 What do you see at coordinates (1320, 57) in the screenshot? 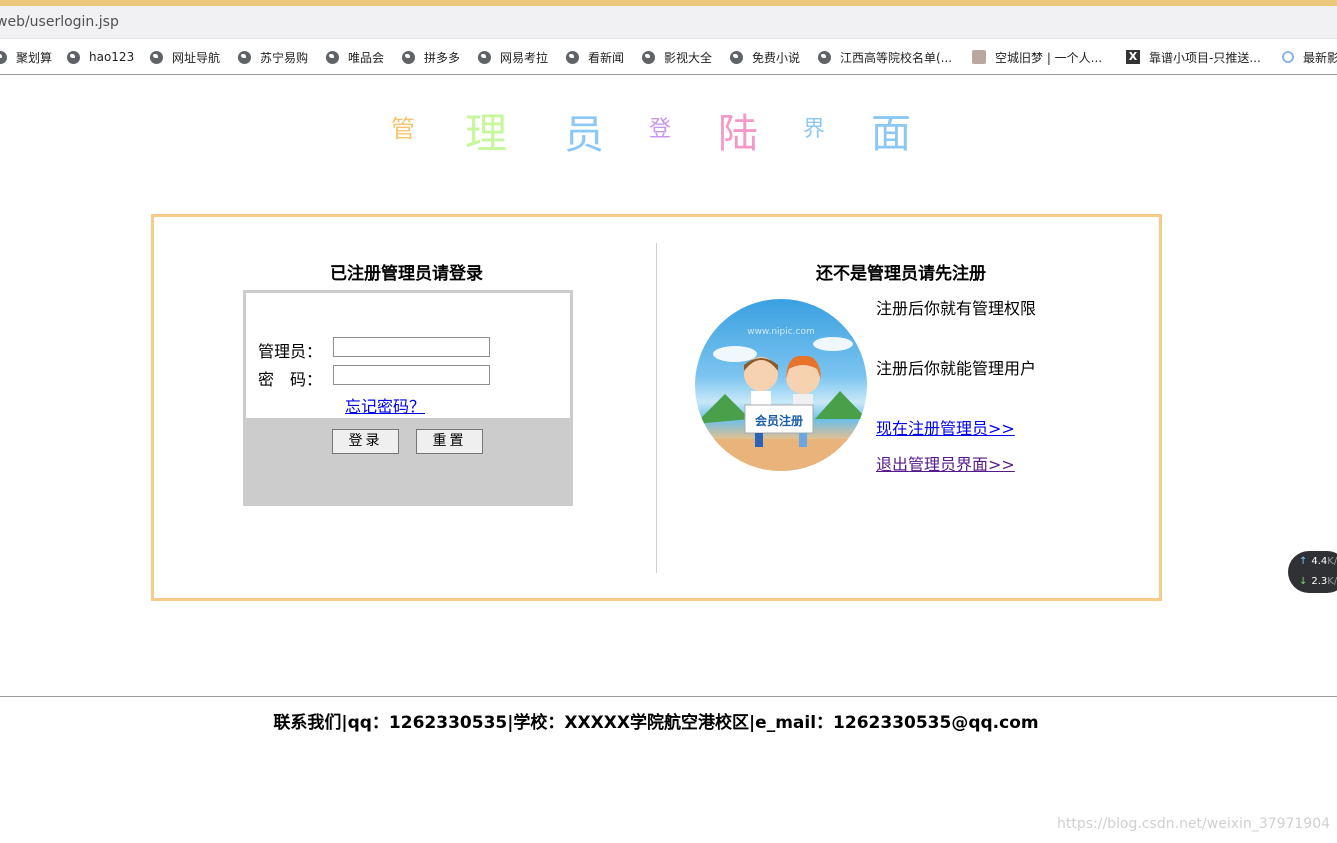
I see `bookmark-label: 最新影` at bounding box center [1320, 57].